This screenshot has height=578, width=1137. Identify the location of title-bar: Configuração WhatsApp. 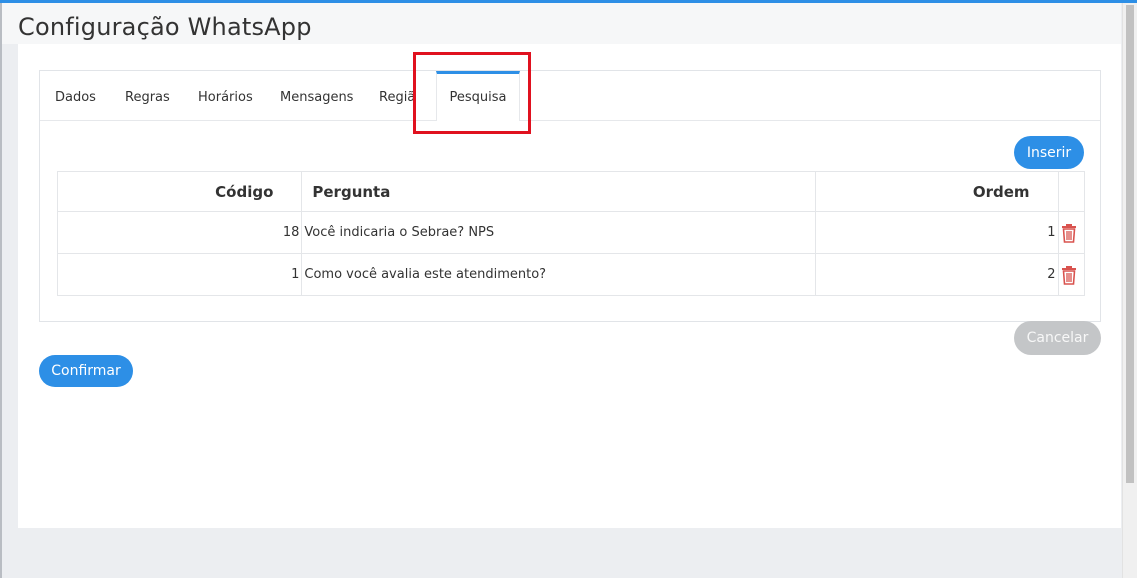
(561, 23).